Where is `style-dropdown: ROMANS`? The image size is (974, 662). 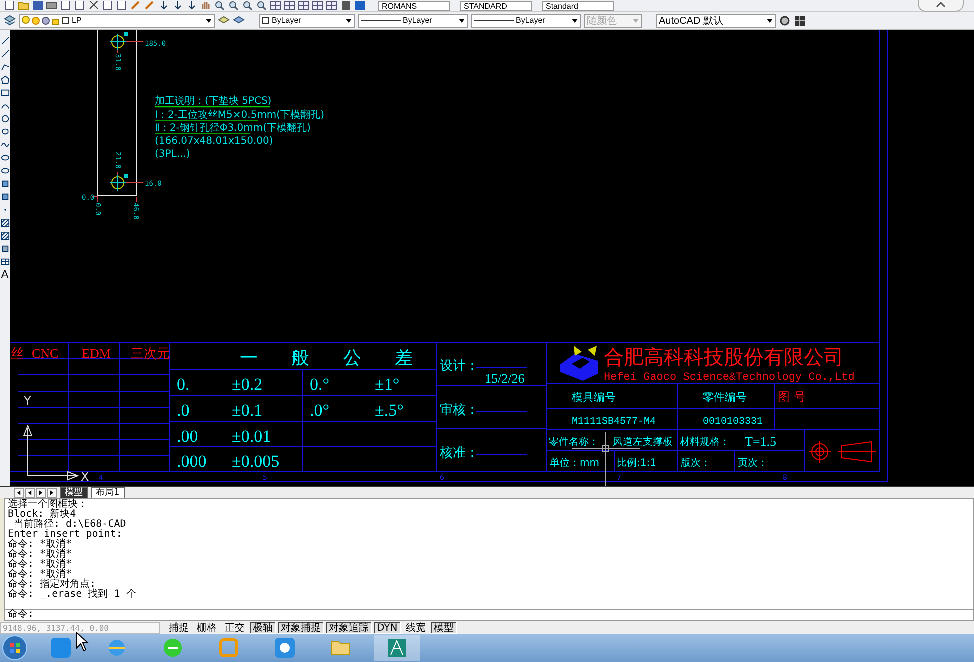
style-dropdown: ROMANS is located at coordinates (414, 5).